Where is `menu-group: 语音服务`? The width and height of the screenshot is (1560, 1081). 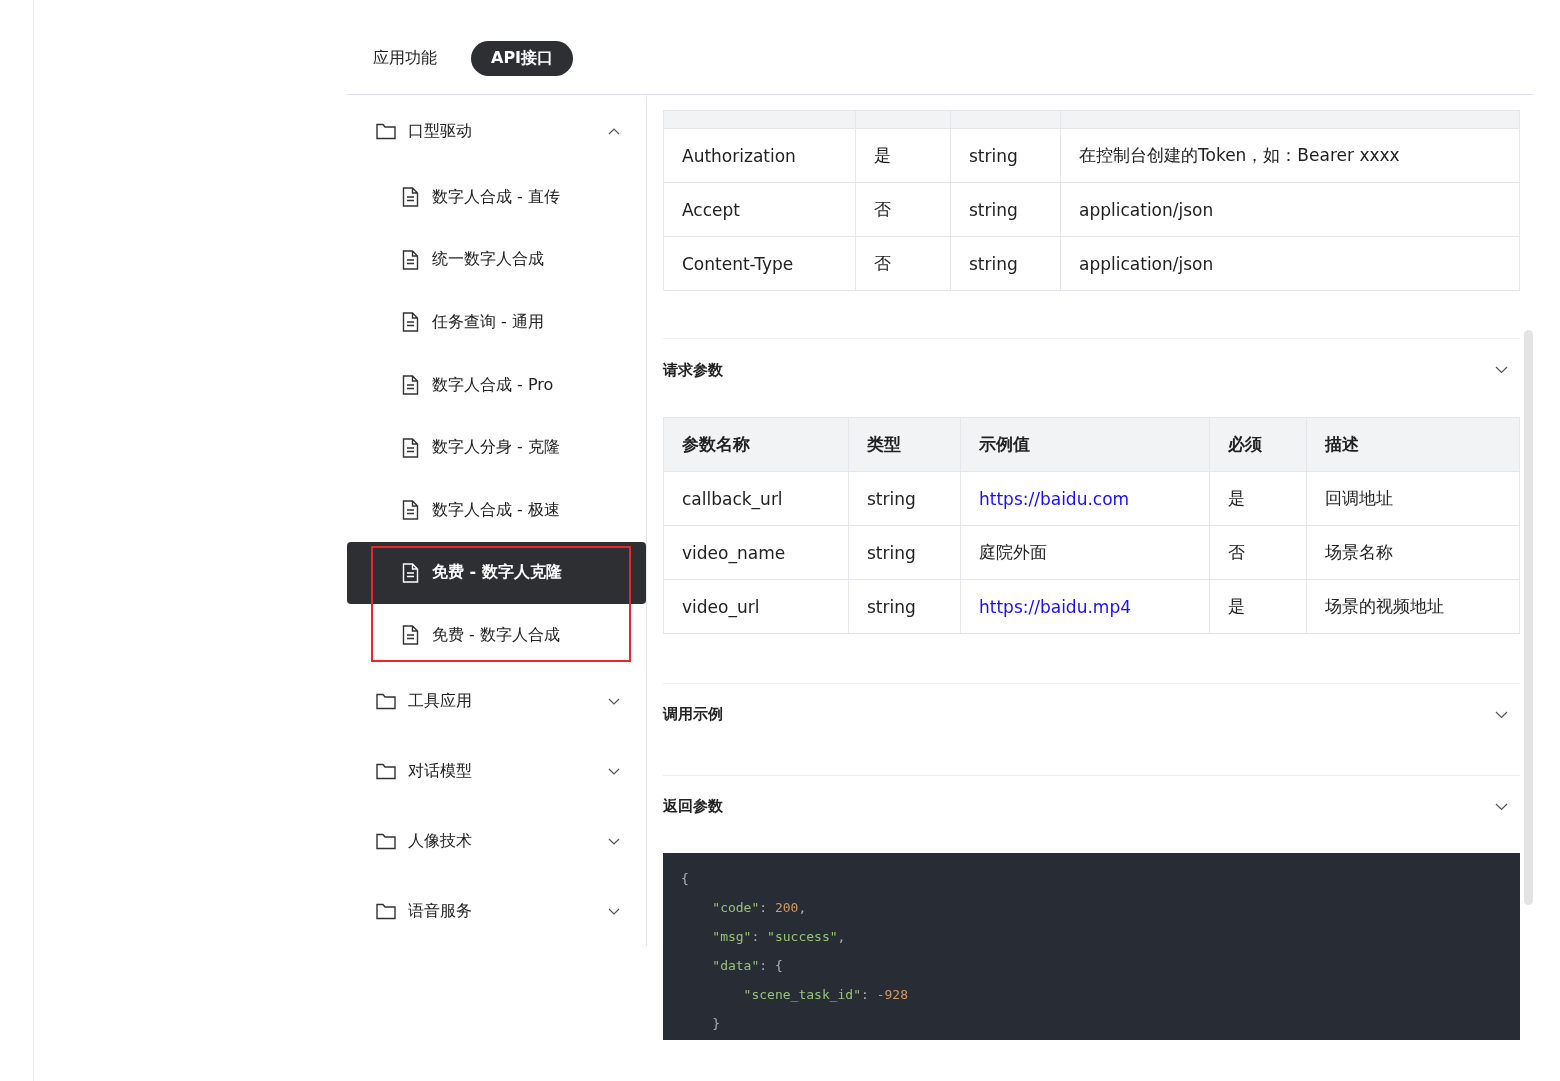 menu-group: 语音服务 is located at coordinates (496, 911).